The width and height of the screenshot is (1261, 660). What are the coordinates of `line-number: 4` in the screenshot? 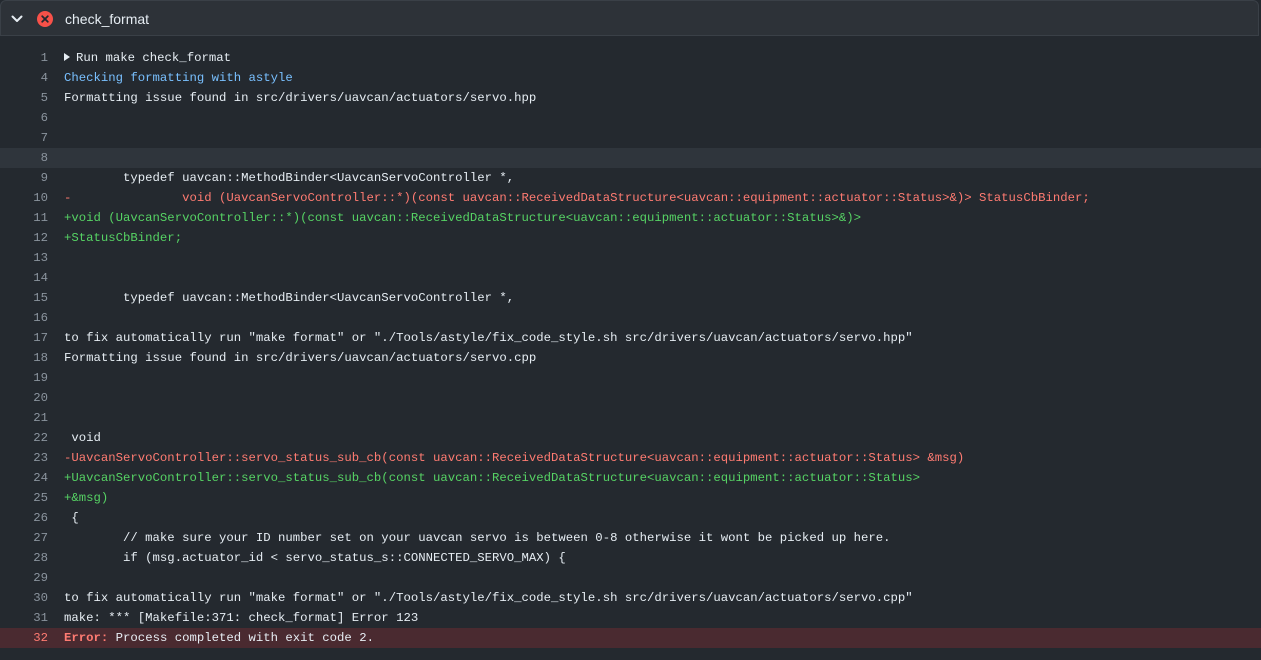 It's located at (24, 78).